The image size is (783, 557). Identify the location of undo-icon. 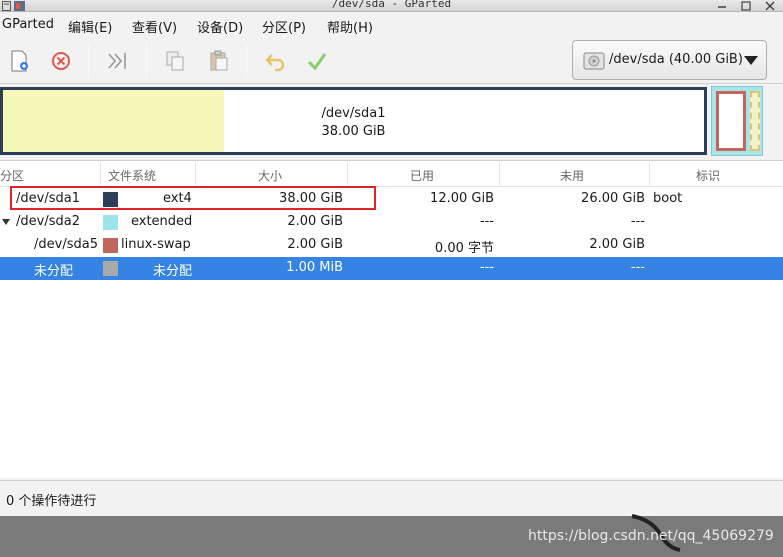
(275, 63).